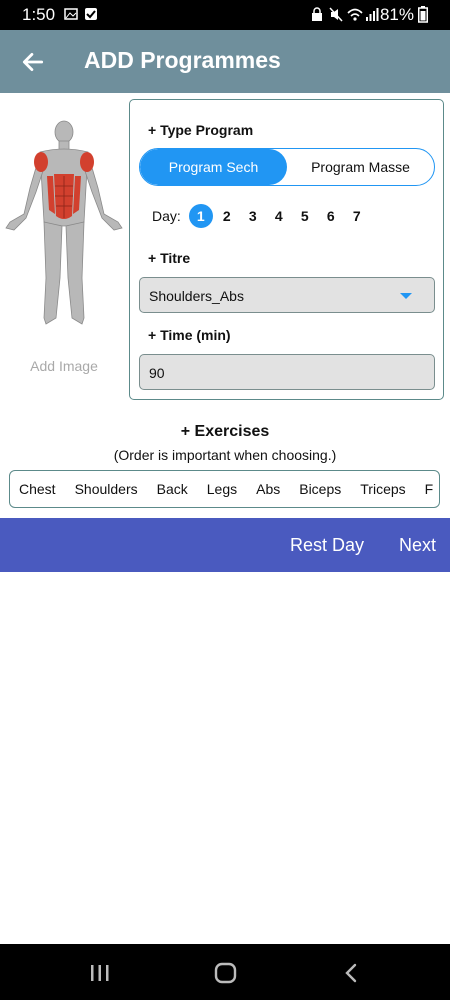 The width and height of the screenshot is (450, 1000). What do you see at coordinates (331, 216) in the screenshot?
I see `day-6: 6` at bounding box center [331, 216].